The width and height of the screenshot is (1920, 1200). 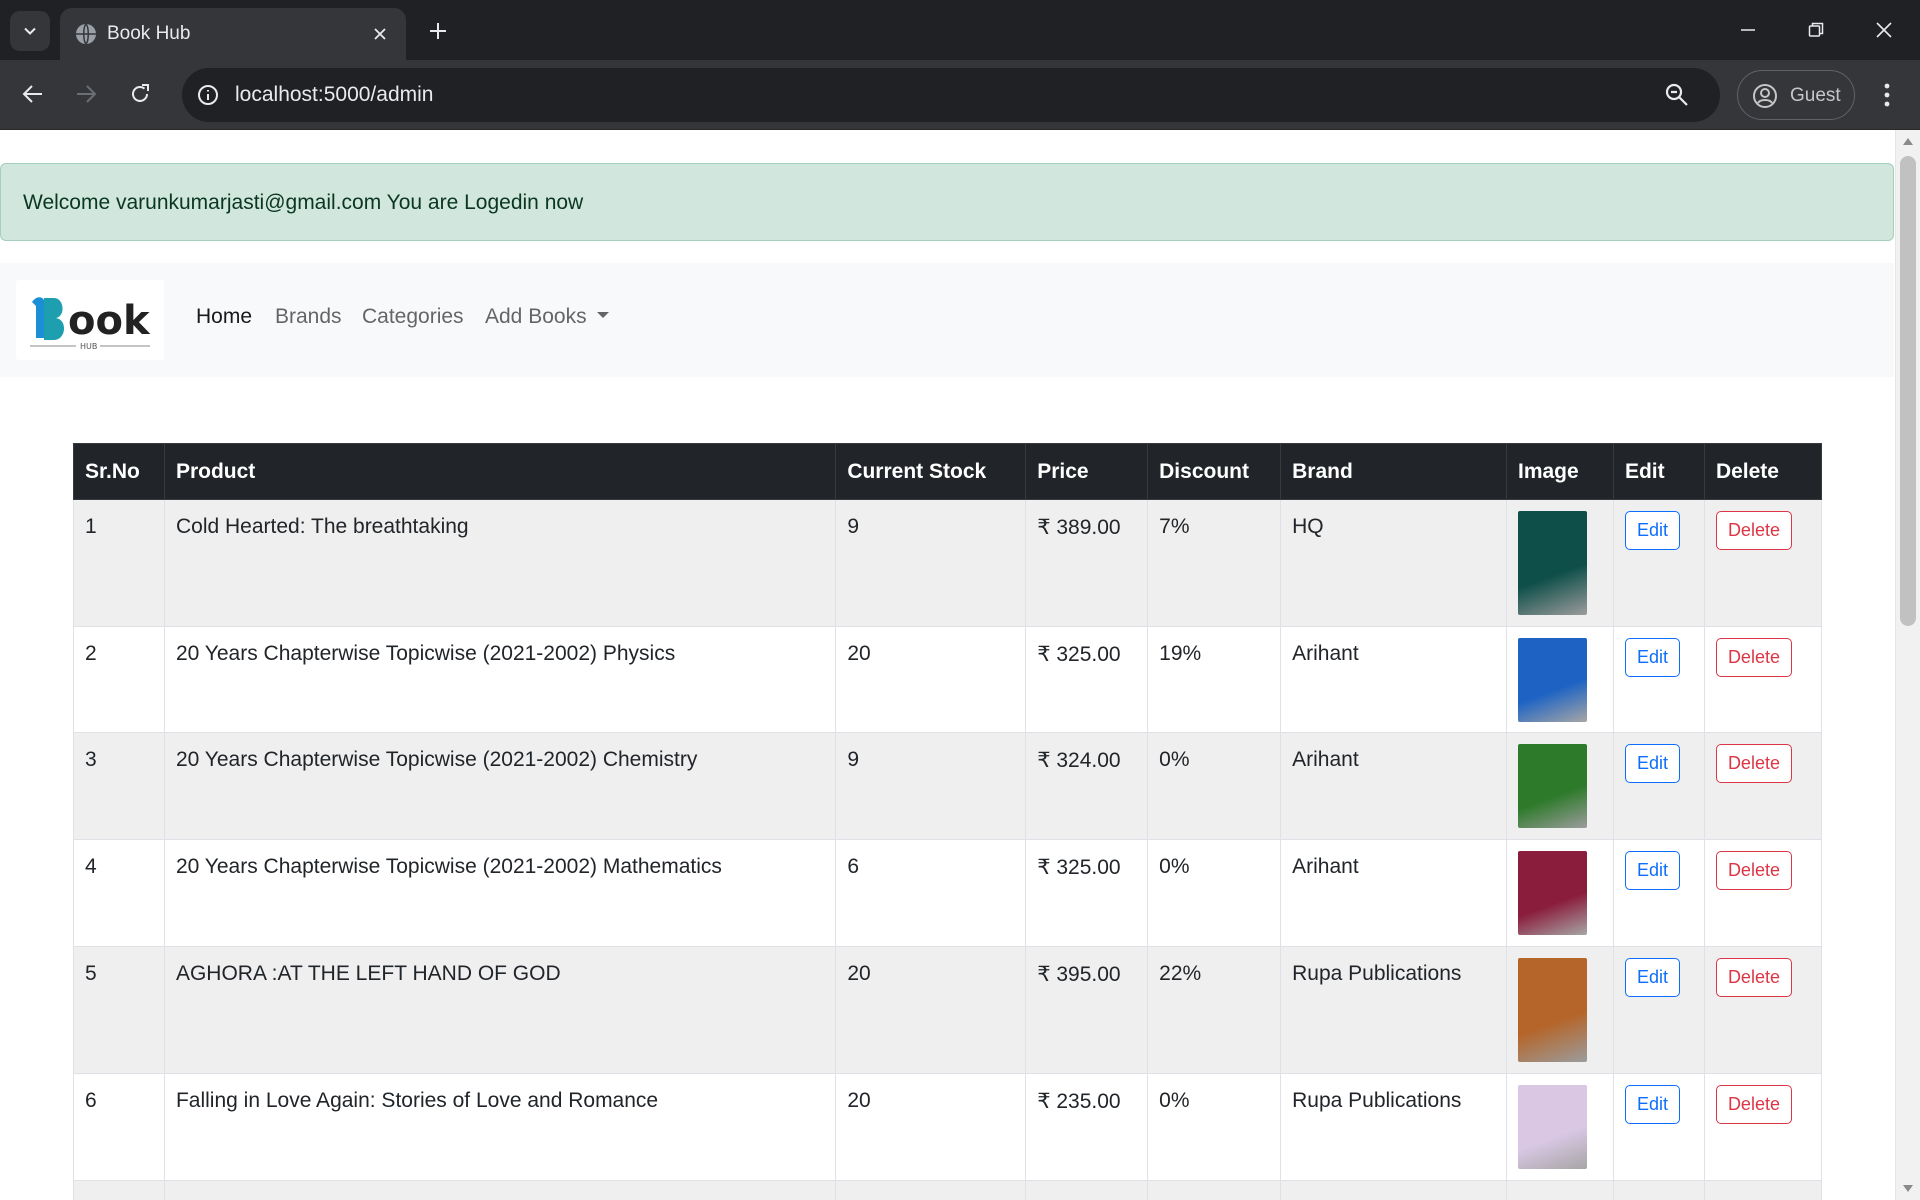 What do you see at coordinates (1087, 563) in the screenshot?
I see `price-cell: ₹ 389.00` at bounding box center [1087, 563].